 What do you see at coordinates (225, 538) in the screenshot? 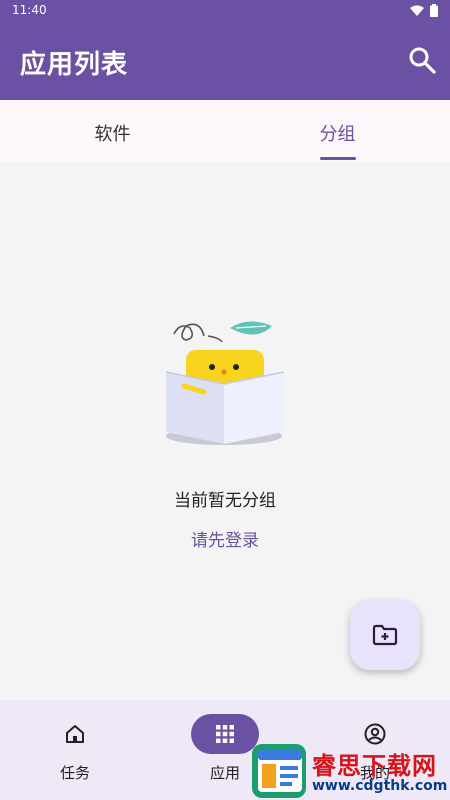
I see `login-link: 请先登录` at bounding box center [225, 538].